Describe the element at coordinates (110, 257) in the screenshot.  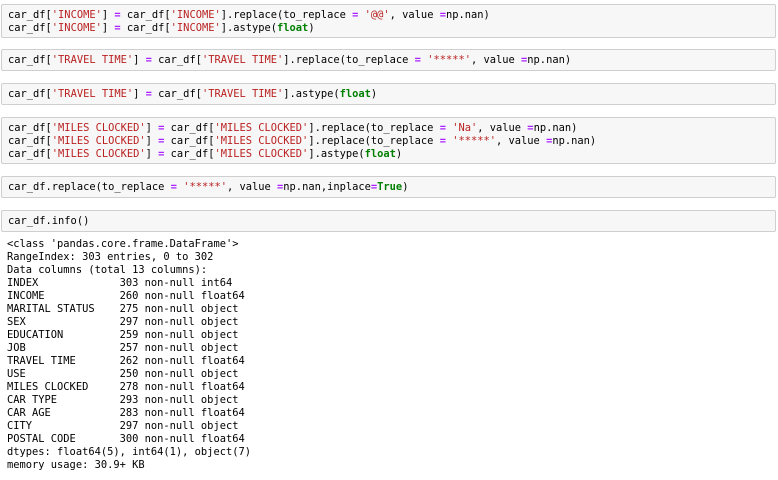
I see `output-line: RangeIndex: 303 entries, 0 to 302` at that location.